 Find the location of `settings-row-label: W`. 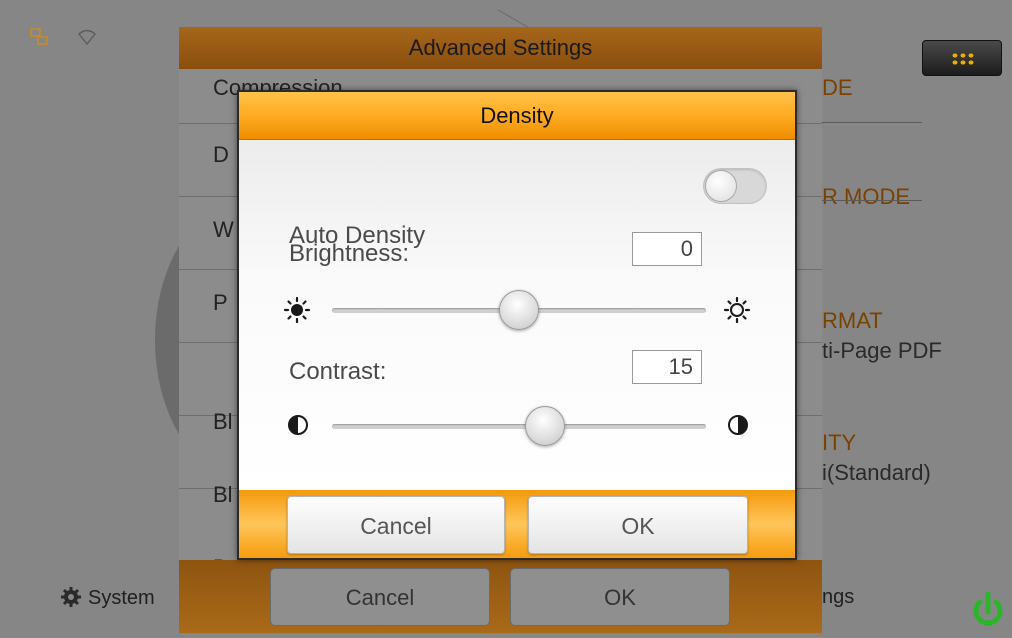

settings-row-label: W is located at coordinates (223, 229).